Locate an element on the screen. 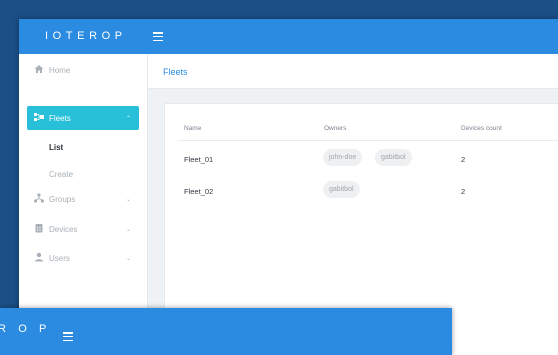  column-header-name: Name is located at coordinates (192, 128).